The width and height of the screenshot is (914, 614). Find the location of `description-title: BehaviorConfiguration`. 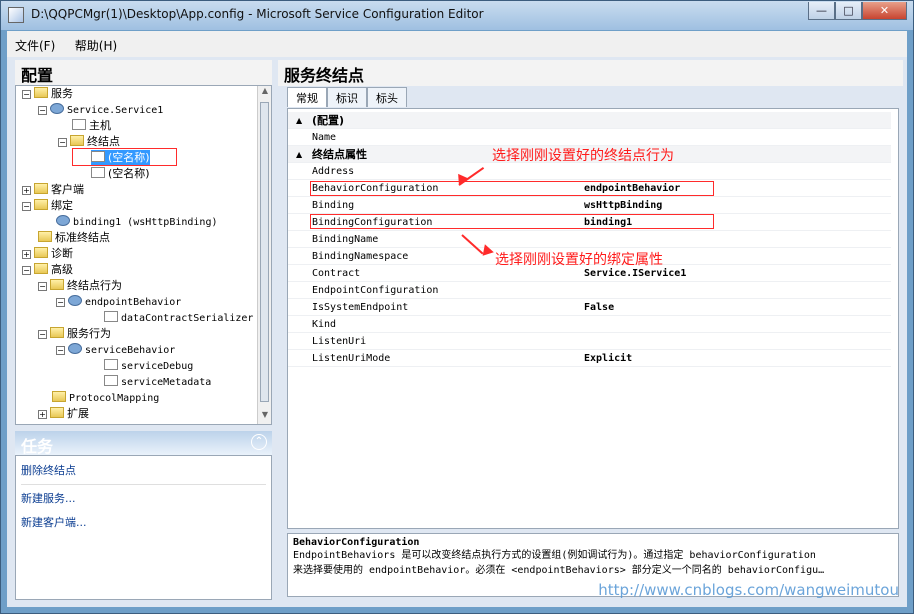

description-title: BehaviorConfiguration is located at coordinates (356, 542).